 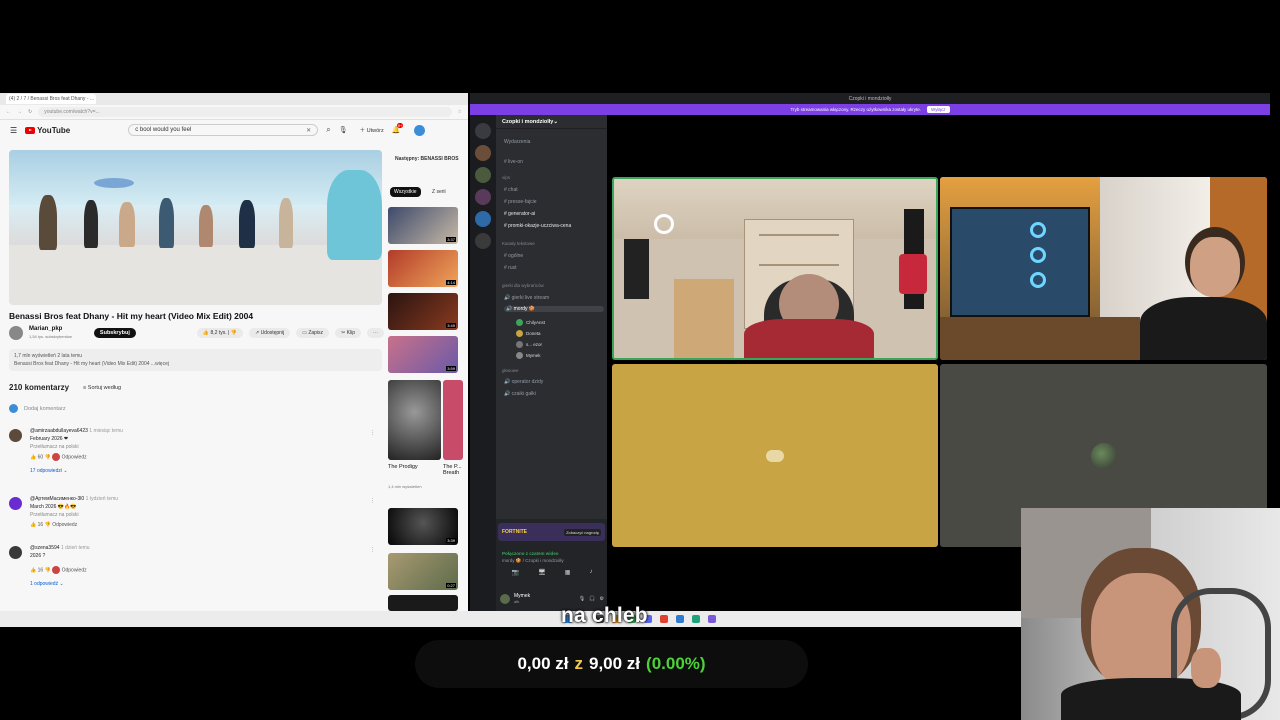 What do you see at coordinates (510, 268) in the screenshot?
I see `channel-rust: # rust` at bounding box center [510, 268].